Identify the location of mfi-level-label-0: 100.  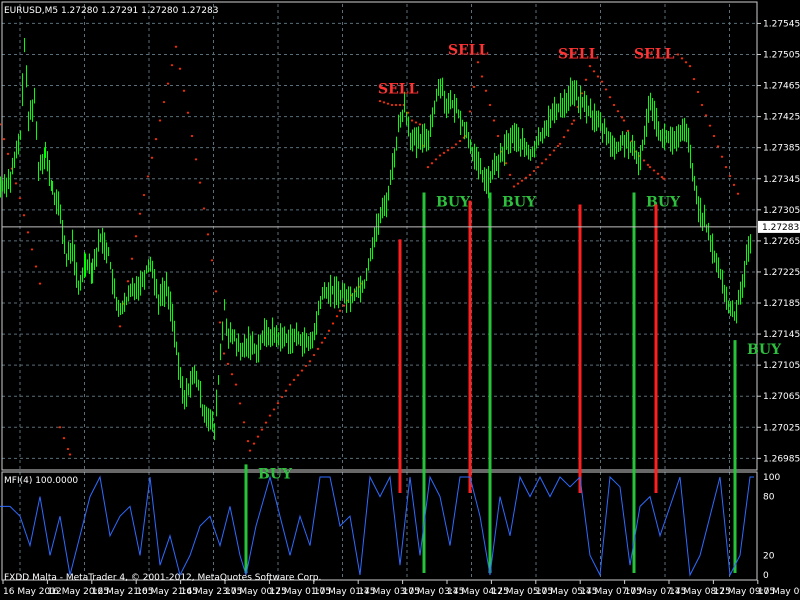
(771, 478).